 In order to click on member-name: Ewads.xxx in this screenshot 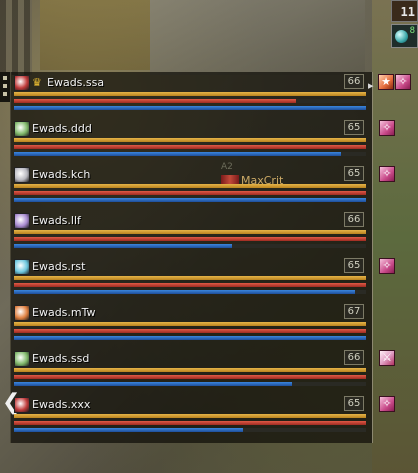, I will do `click(61, 404)`.